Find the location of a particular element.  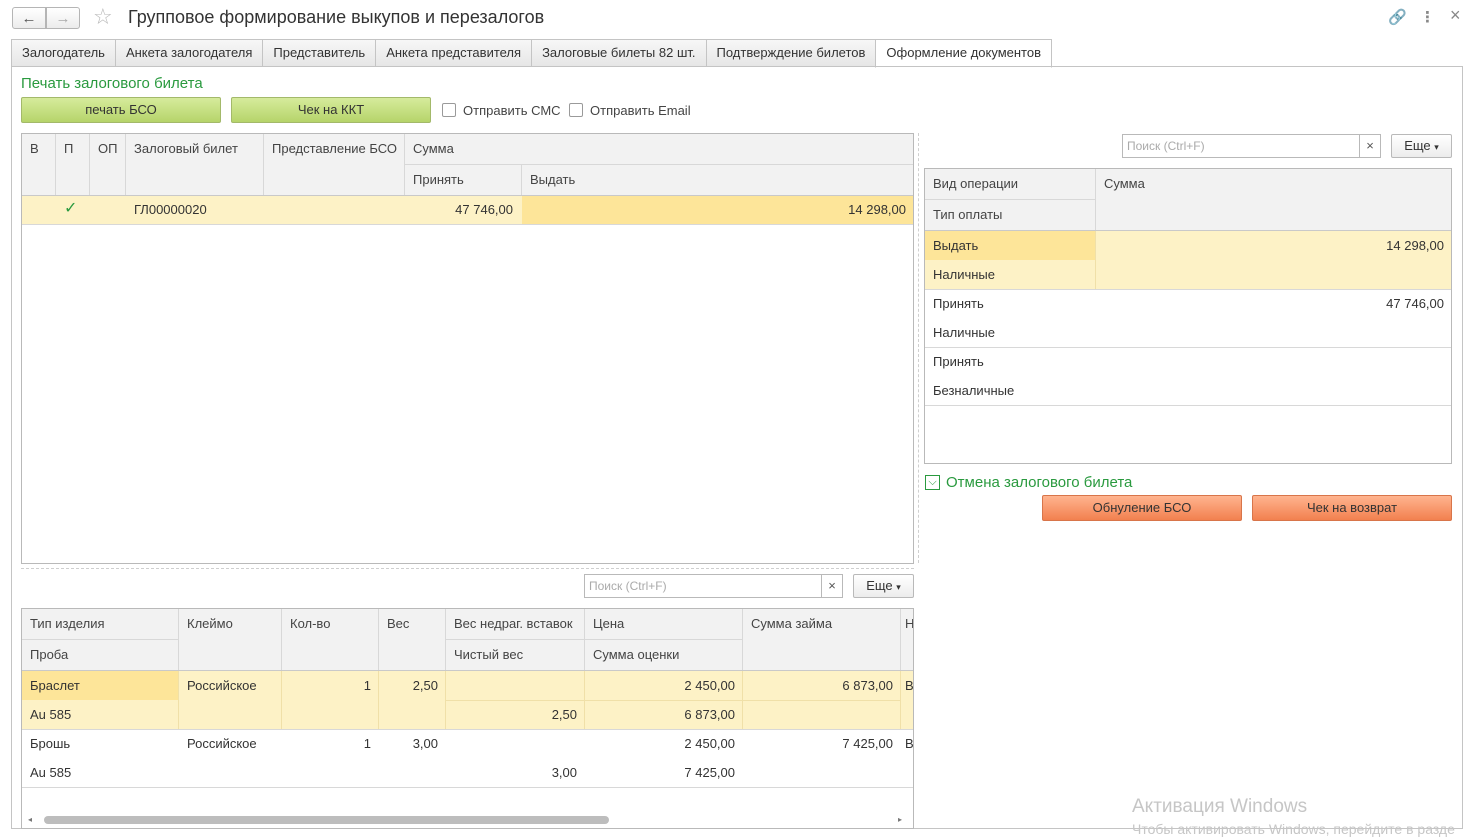

net-weight-cell: 2,50 is located at coordinates (564, 714).